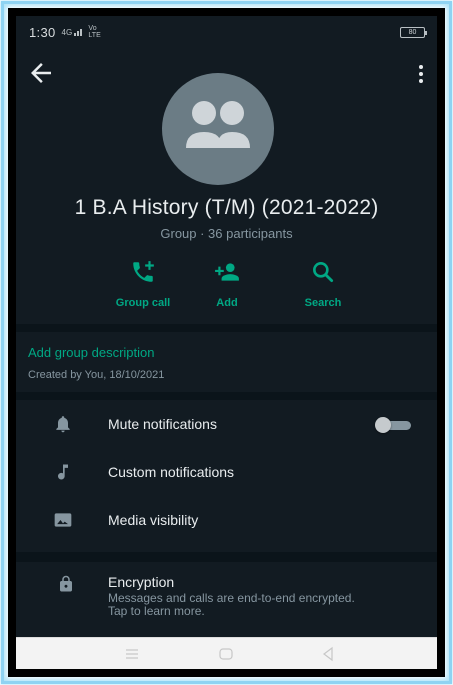 This screenshot has width=453, height=685. I want to click on signal-icon: 4G, so click(73, 32).